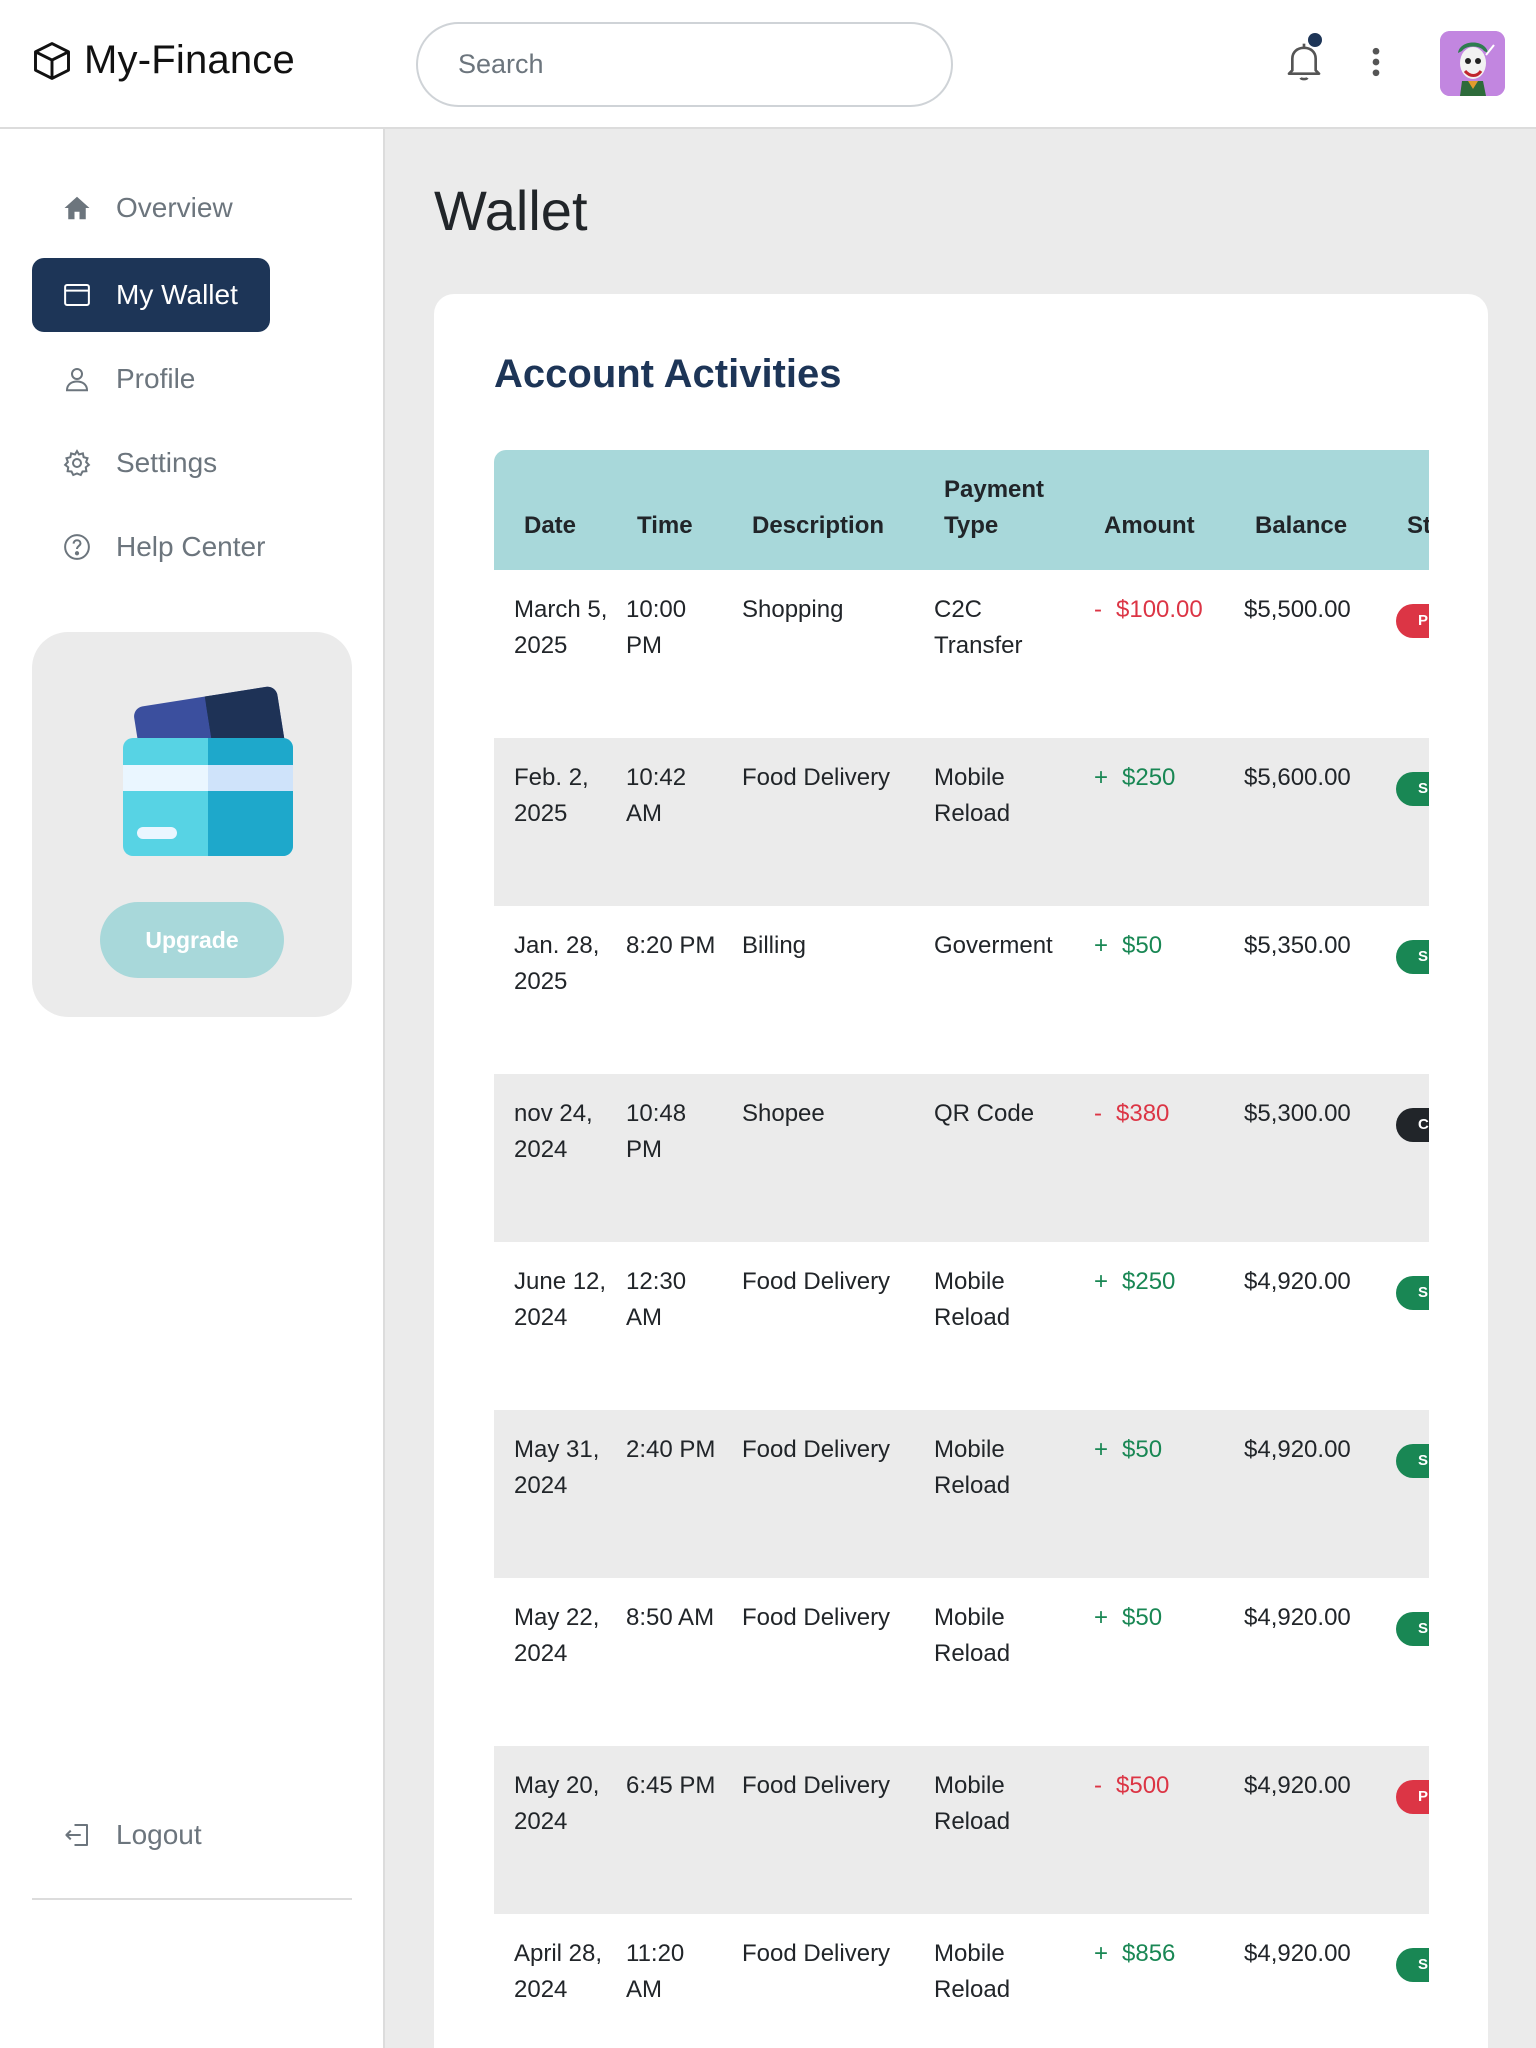 The image size is (1536, 2048). Describe the element at coordinates (671, 1785) in the screenshot. I see `cell-time: 6:45 PM` at that location.